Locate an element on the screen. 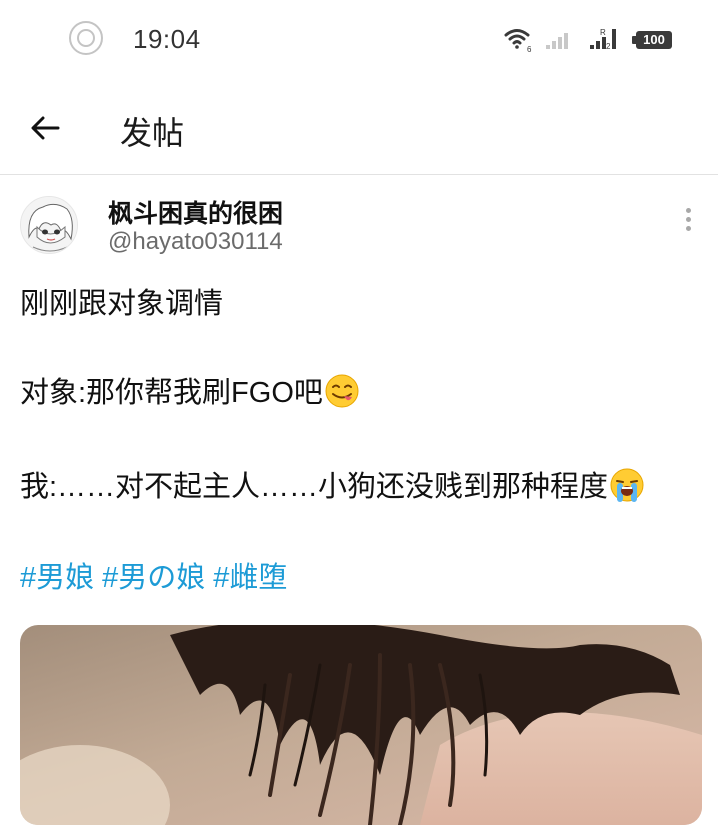  svg-text: 2 is located at coordinates (608, 46).